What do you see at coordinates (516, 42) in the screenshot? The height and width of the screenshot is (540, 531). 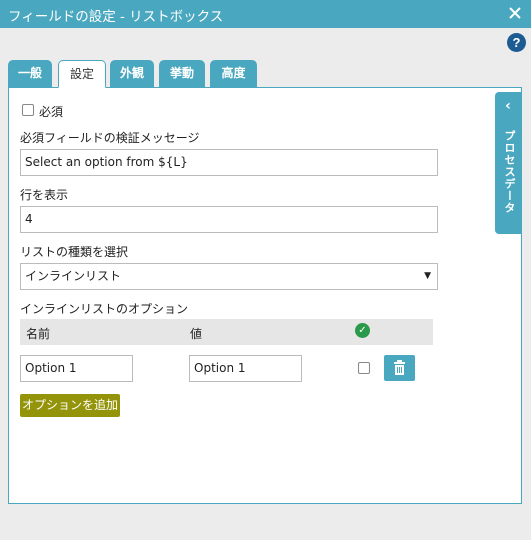 I see `help-icon: ?` at bounding box center [516, 42].